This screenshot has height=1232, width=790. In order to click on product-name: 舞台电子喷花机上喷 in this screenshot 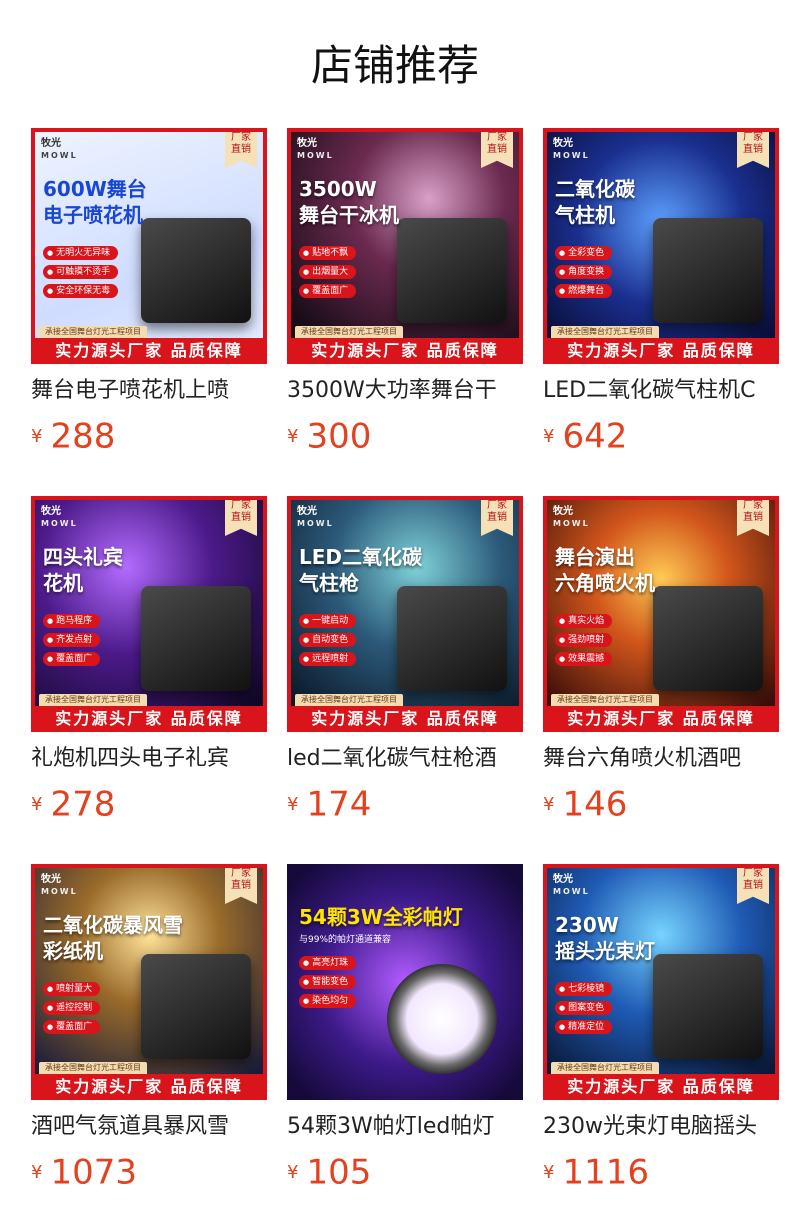, I will do `click(149, 391)`.